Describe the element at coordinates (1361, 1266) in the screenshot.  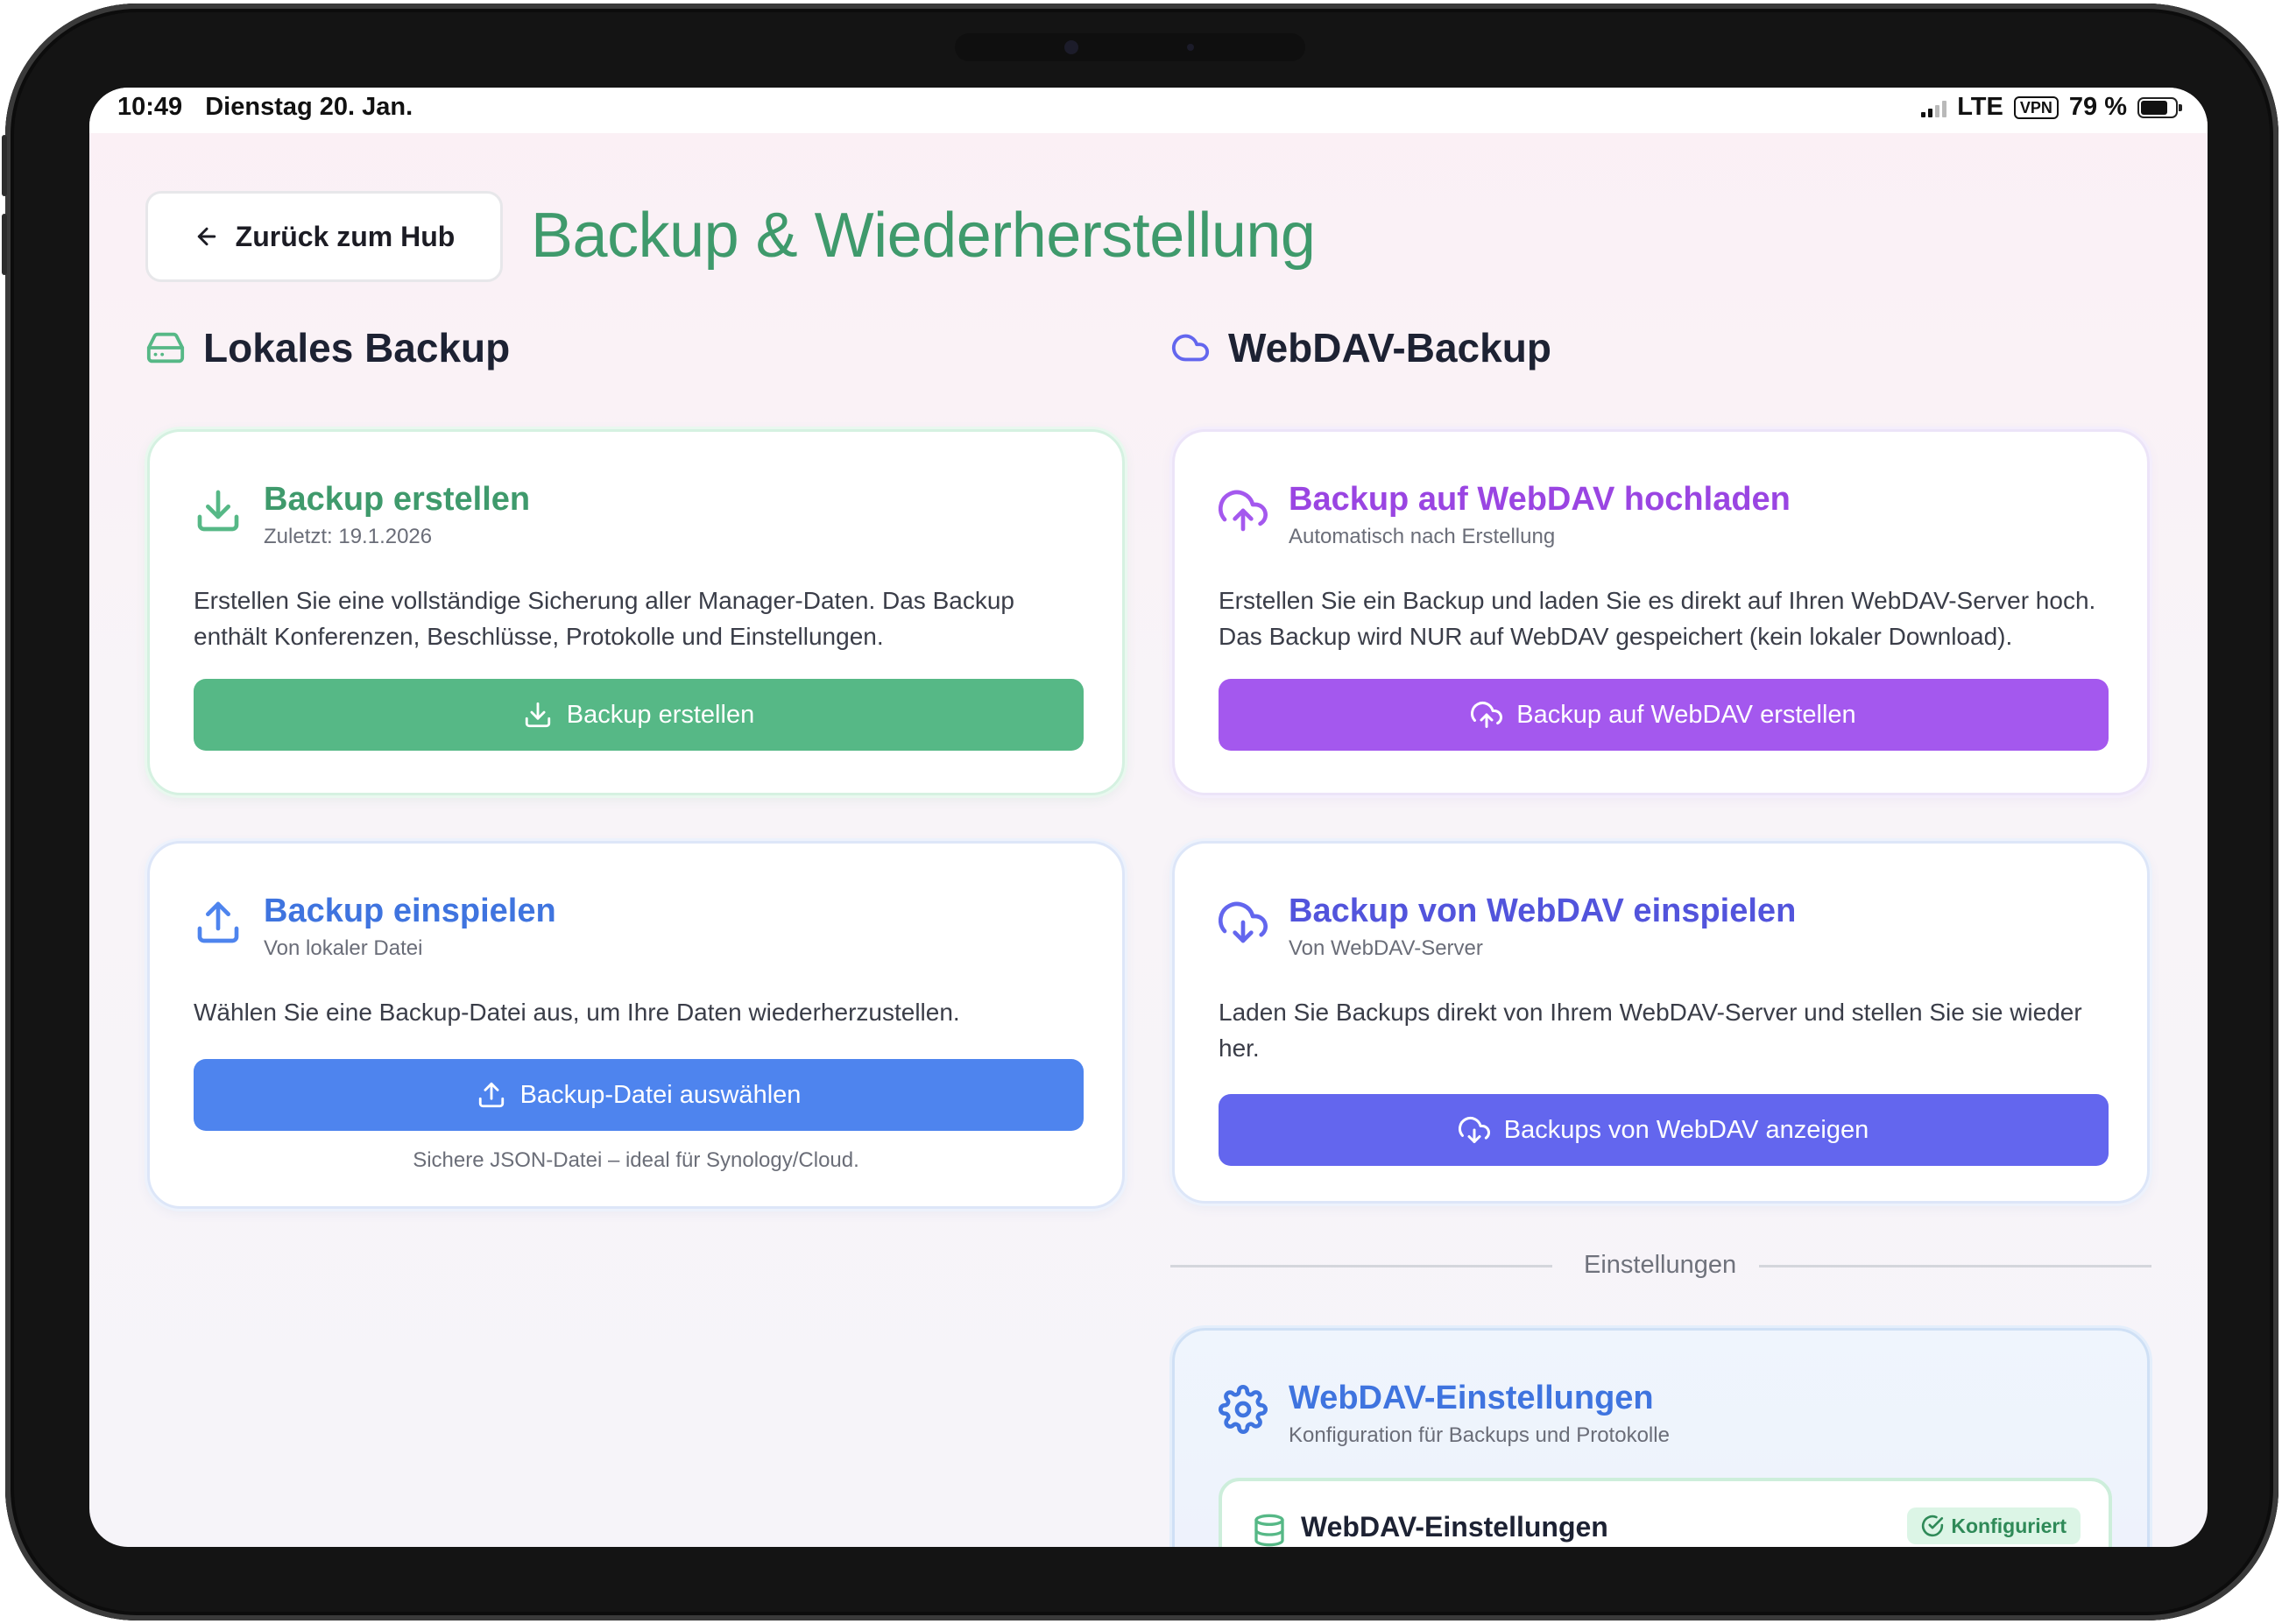
I see `divider-line-left` at that location.